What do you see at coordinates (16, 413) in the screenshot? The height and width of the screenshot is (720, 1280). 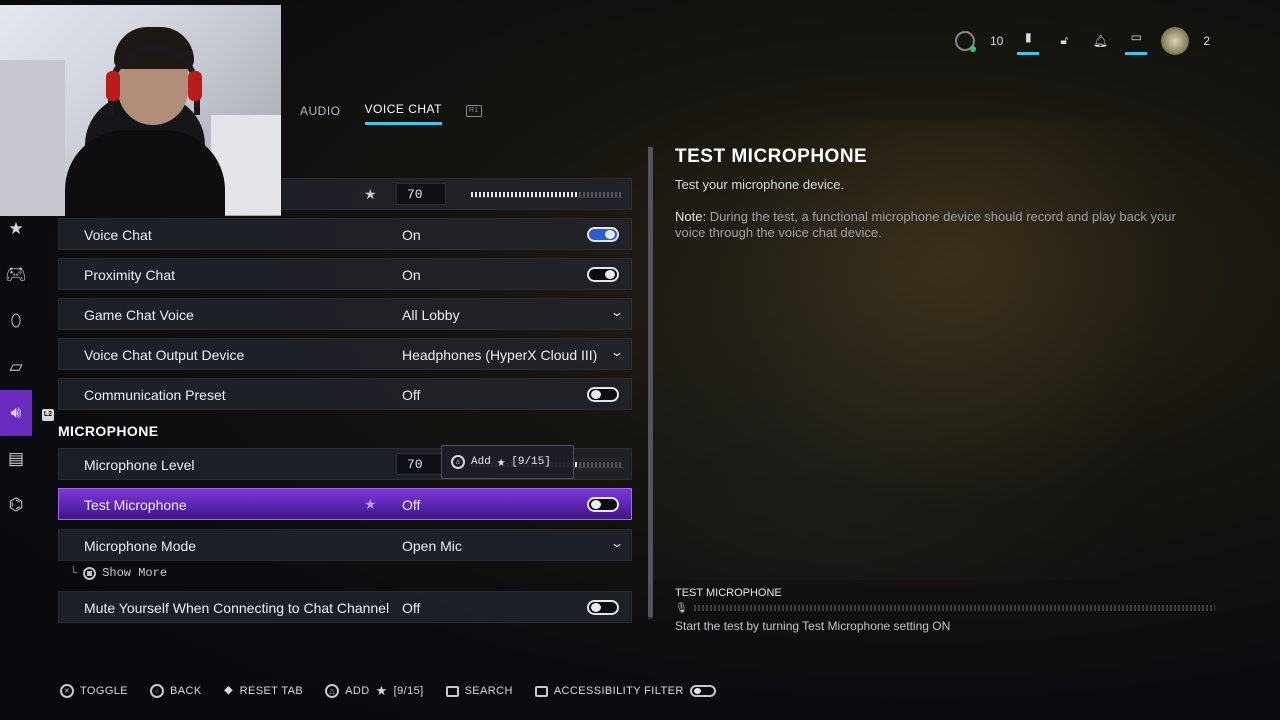 I see `audio-speaker-icon: 🔊︎` at bounding box center [16, 413].